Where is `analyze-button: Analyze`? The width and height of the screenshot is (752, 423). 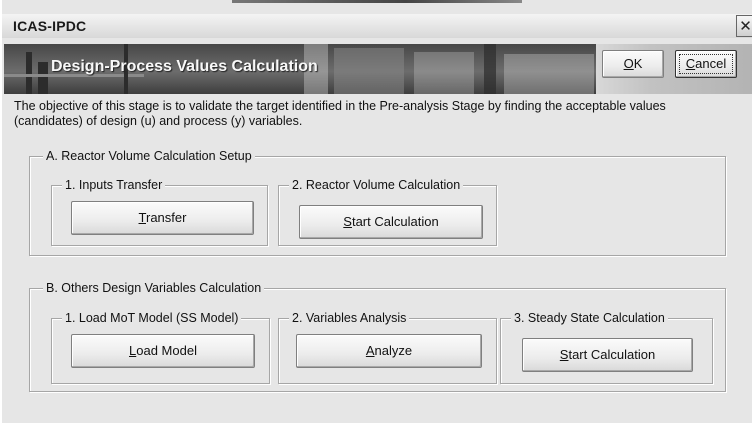 analyze-button: Analyze is located at coordinates (389, 351).